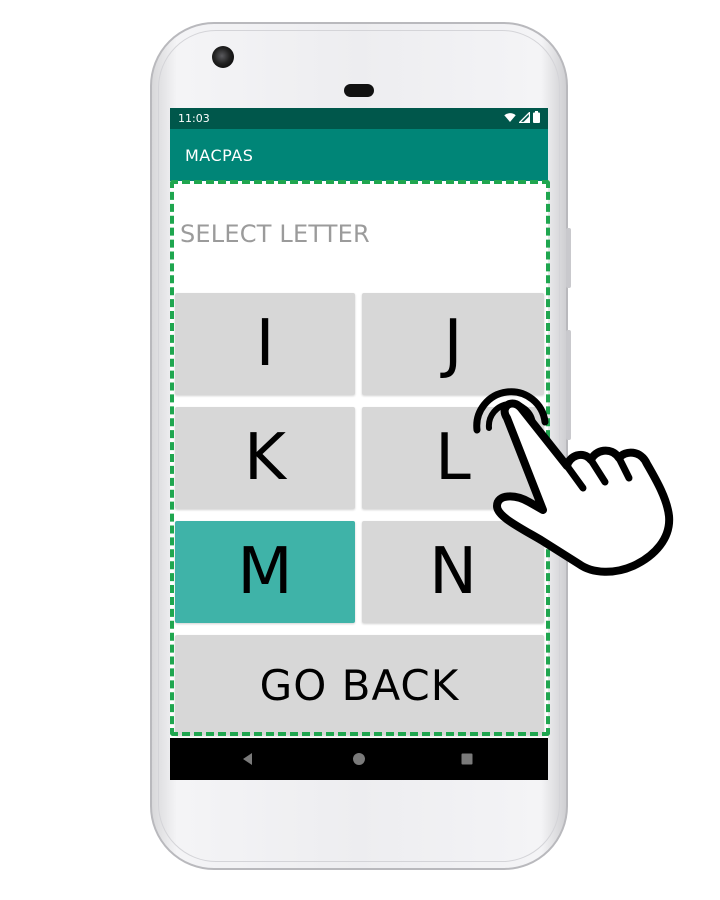  I want to click on navigation-bar, so click(359, 759).